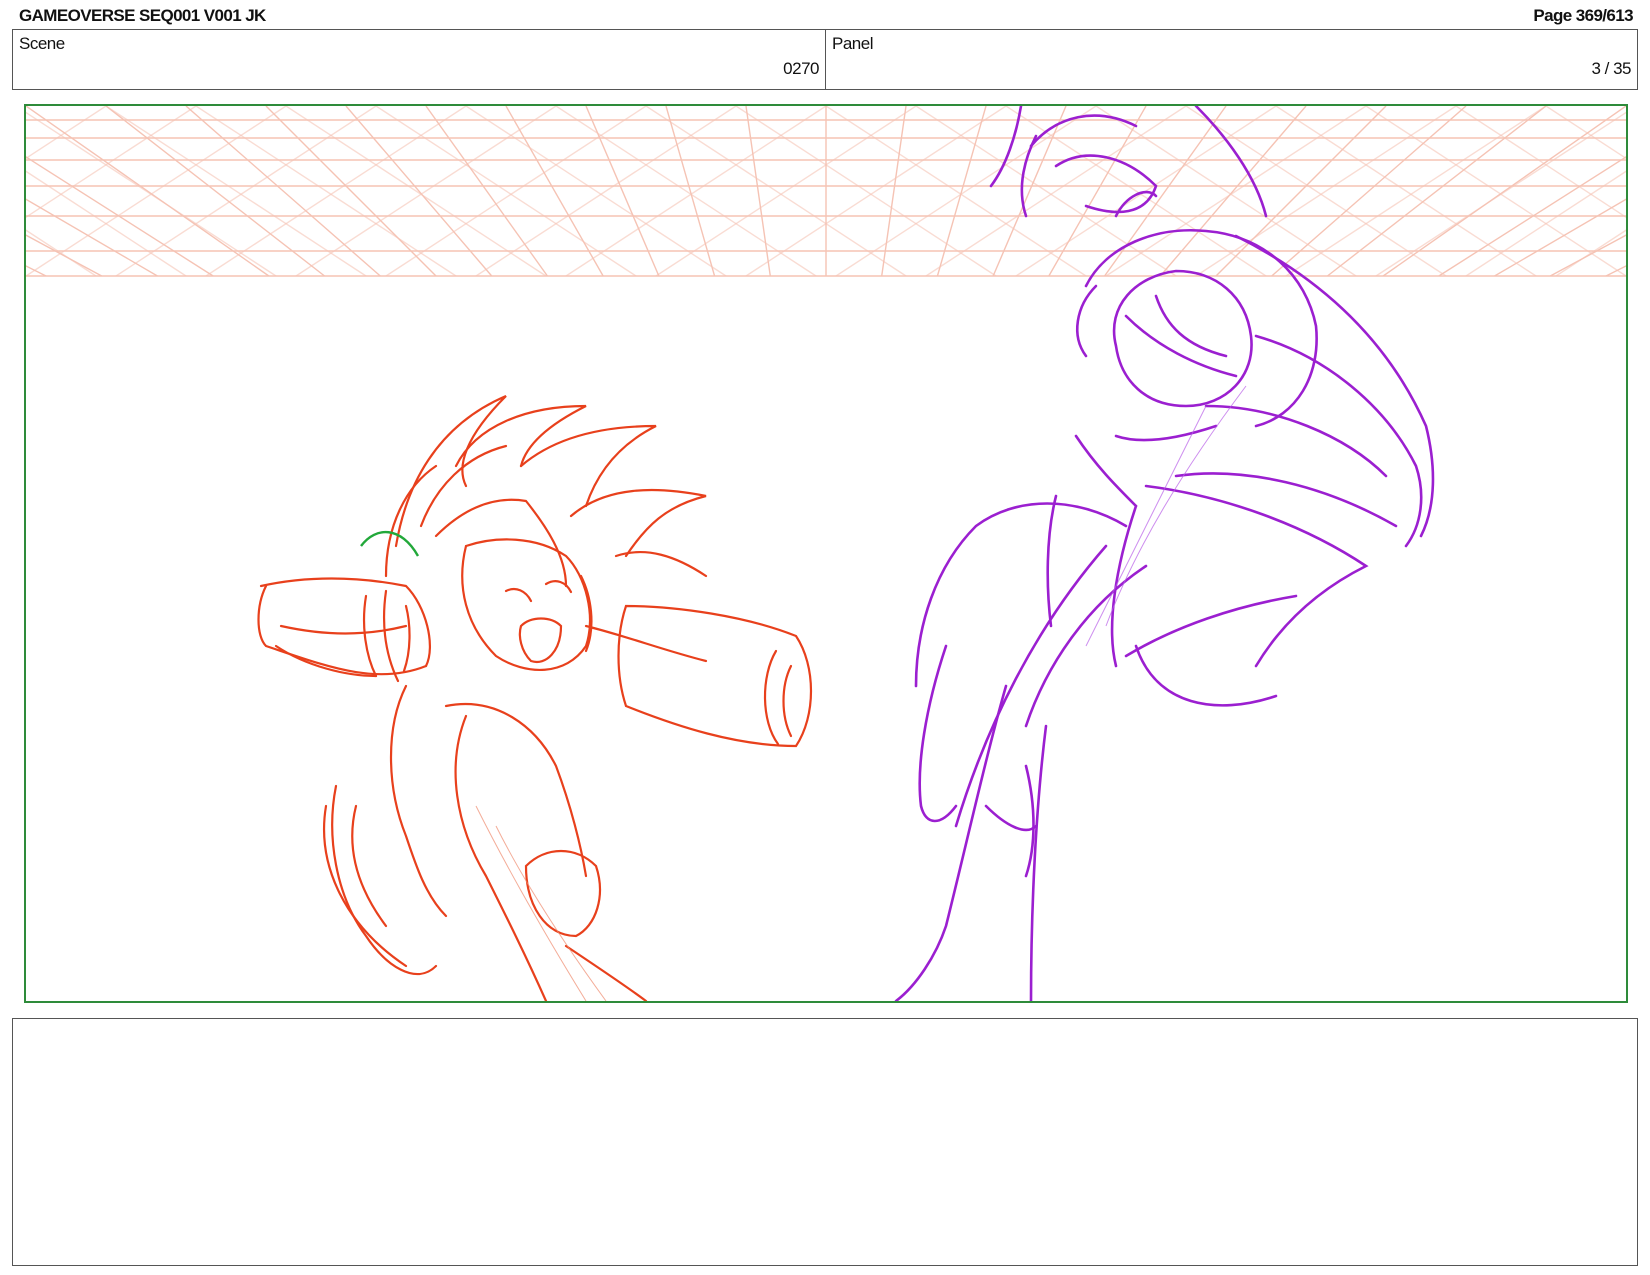  I want to click on panel-number: 3 / 35, so click(1611, 68).